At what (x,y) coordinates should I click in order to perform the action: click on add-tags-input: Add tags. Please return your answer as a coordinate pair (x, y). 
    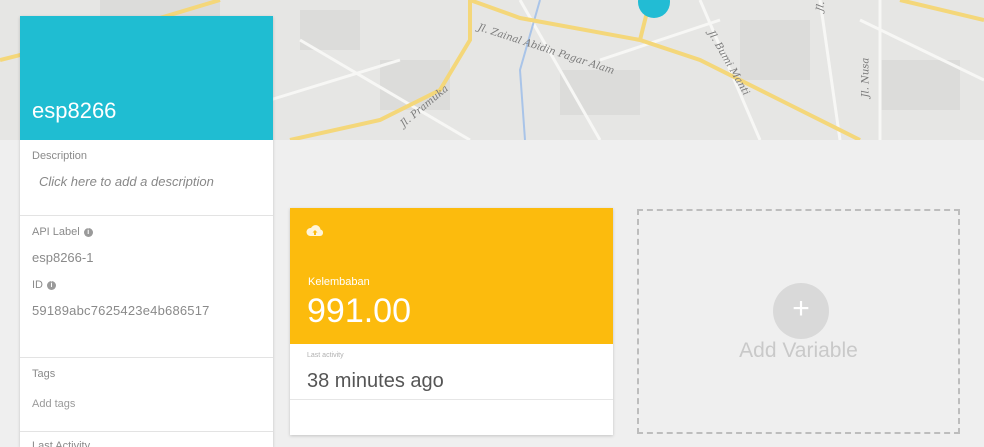
    Looking at the image, I should click on (146, 404).